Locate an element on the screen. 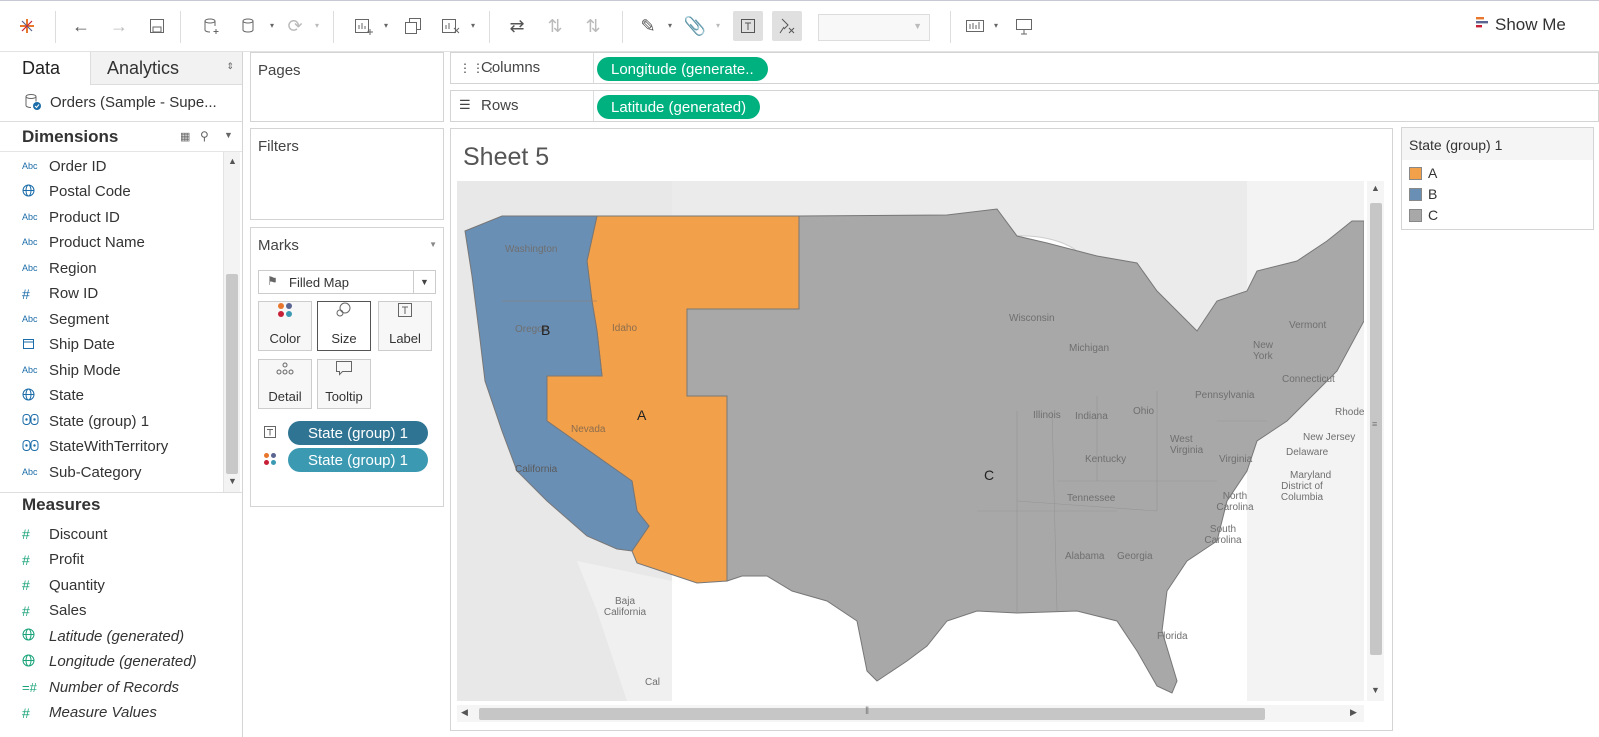 The width and height of the screenshot is (1599, 737). dimension-field-name: Region is located at coordinates (73, 268).